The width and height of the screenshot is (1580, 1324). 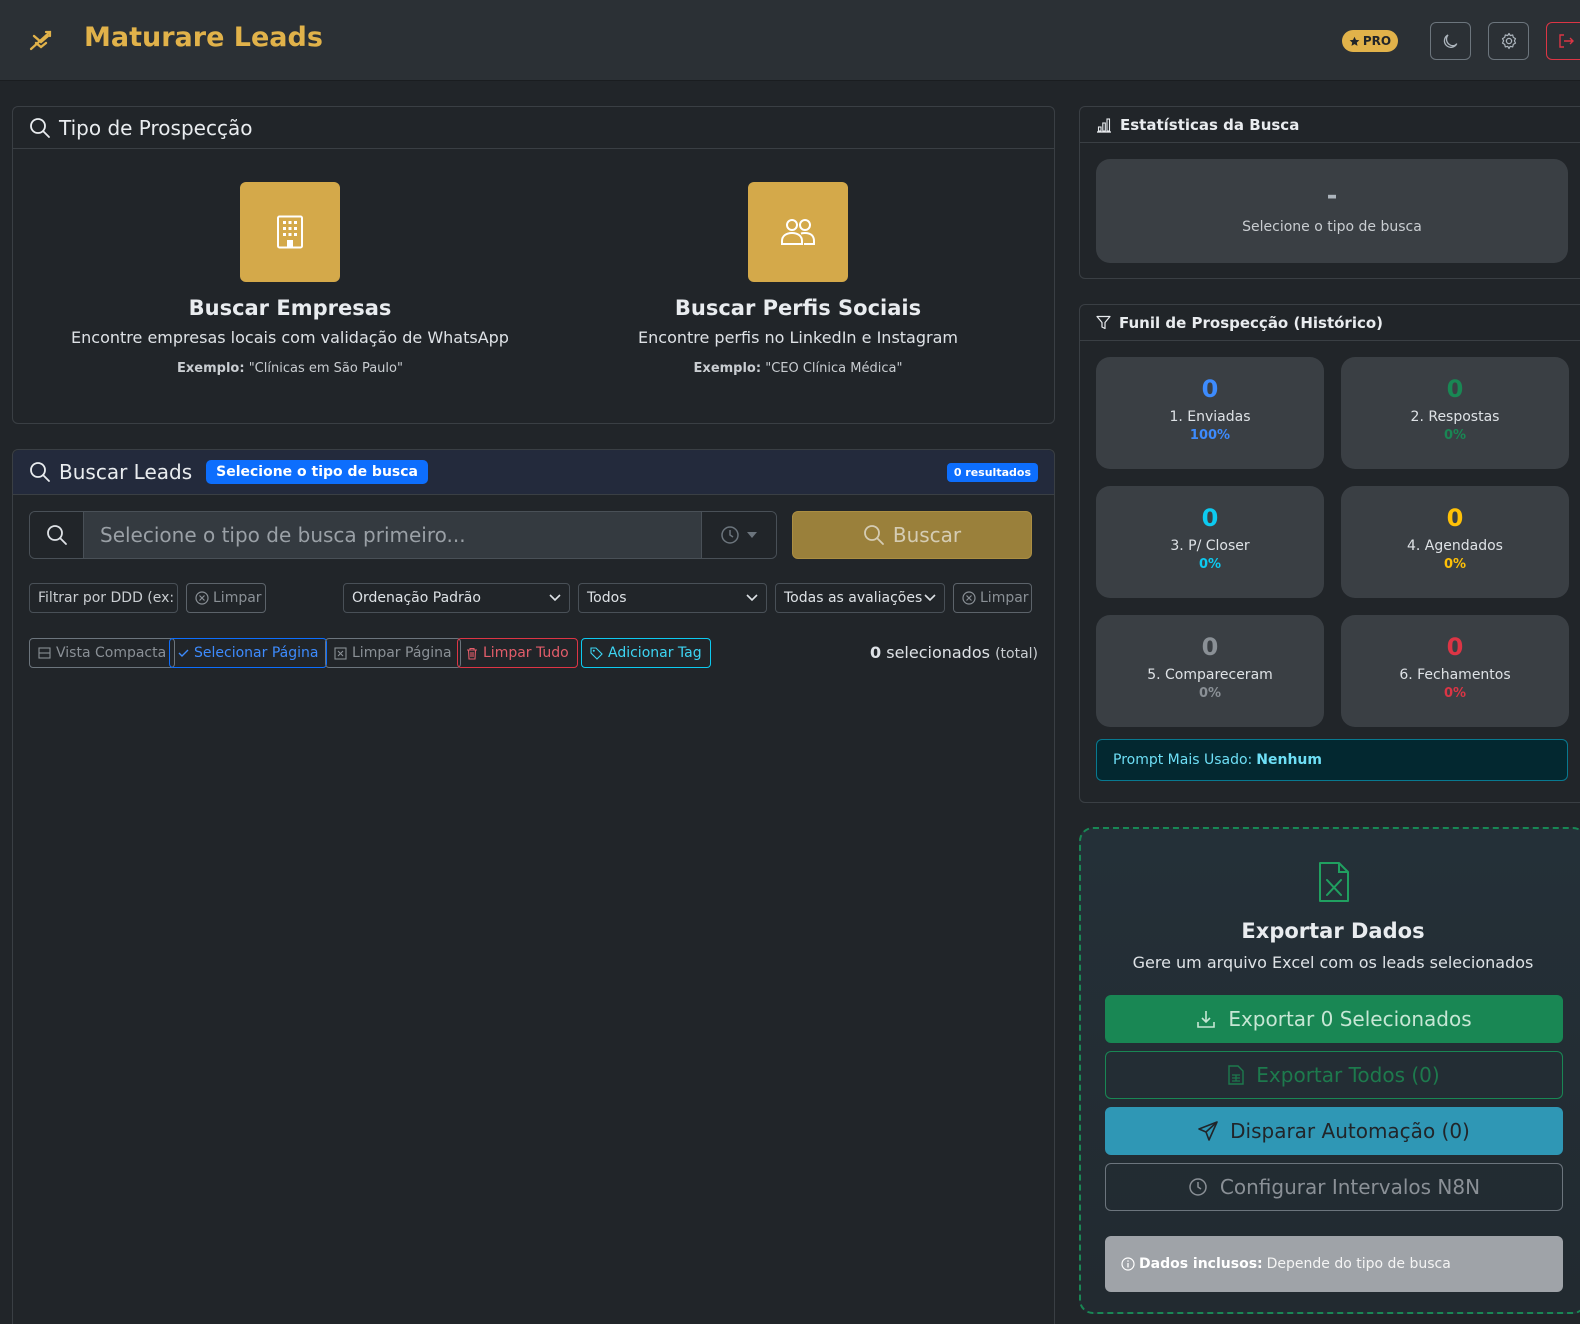 What do you see at coordinates (1566, 41) in the screenshot?
I see `logout-icon` at bounding box center [1566, 41].